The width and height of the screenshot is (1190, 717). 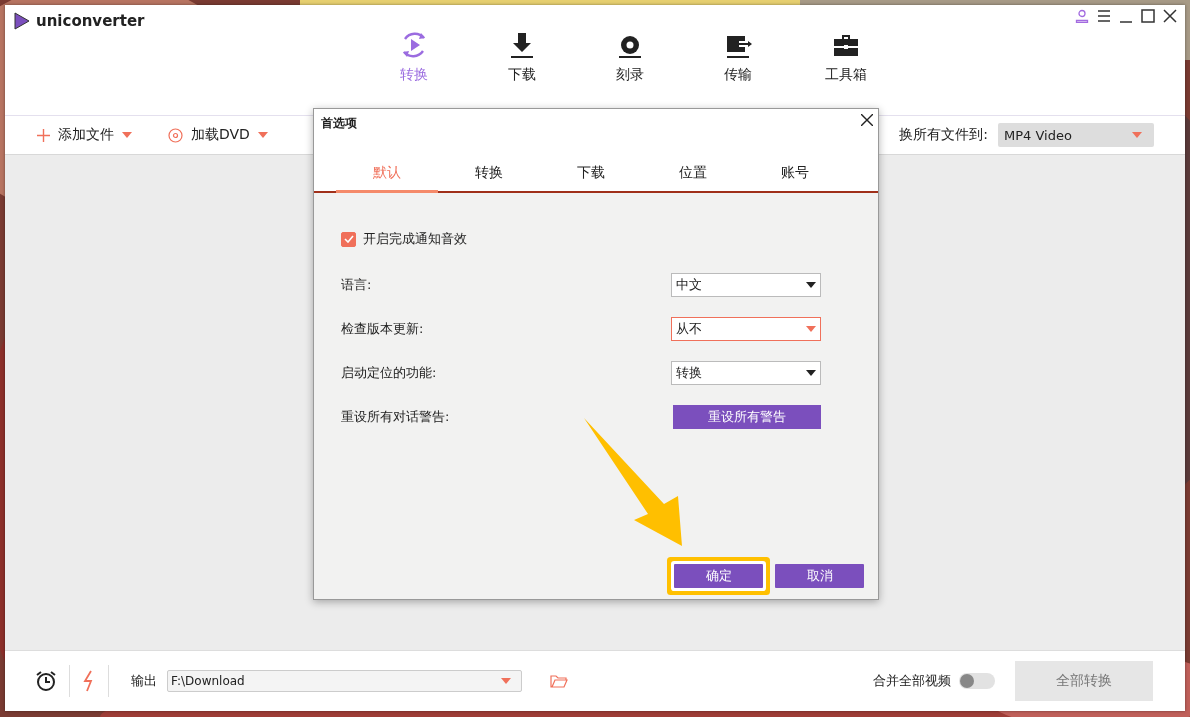 What do you see at coordinates (1148, 16) in the screenshot?
I see `maximize-icon` at bounding box center [1148, 16].